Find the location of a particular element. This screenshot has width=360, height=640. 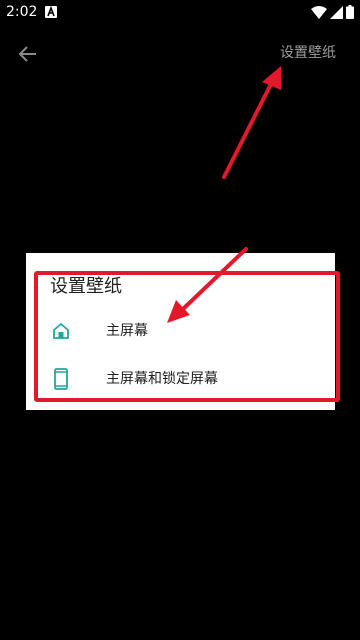

status-icons is located at coordinates (332, 12).